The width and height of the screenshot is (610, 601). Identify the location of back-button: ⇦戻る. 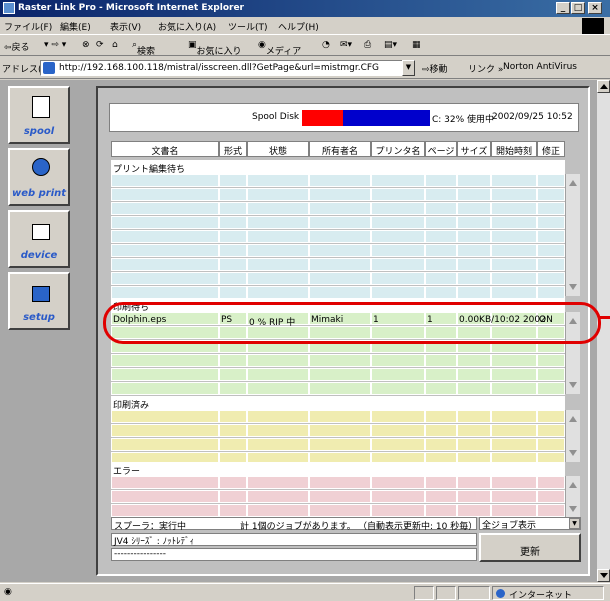
(17, 46).